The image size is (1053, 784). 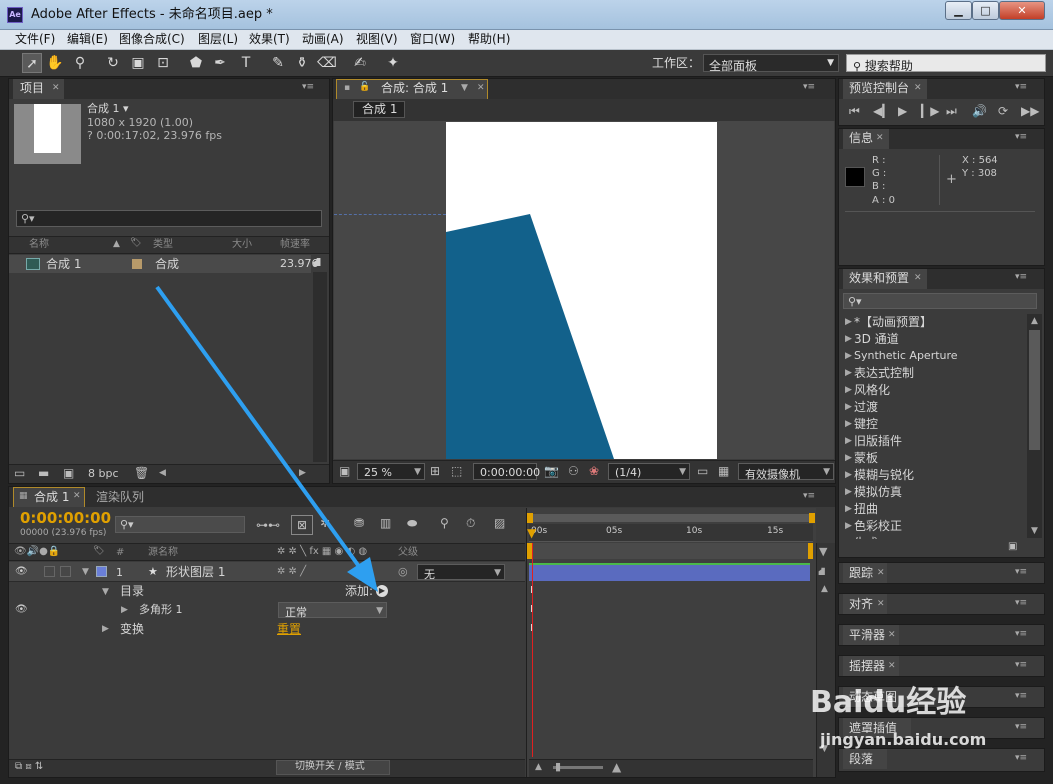 What do you see at coordinates (65, 571) in the screenshot?
I see `lock-toggle` at bounding box center [65, 571].